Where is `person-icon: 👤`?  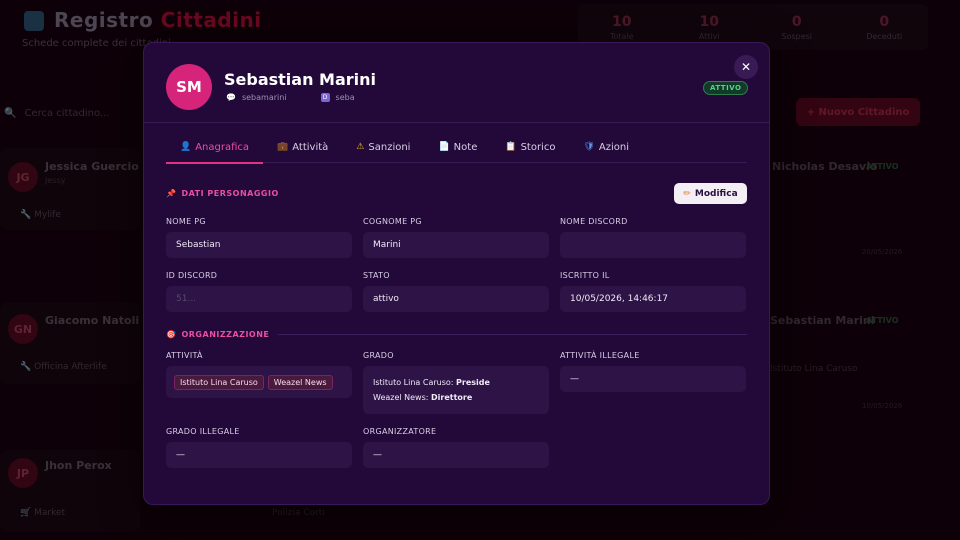 person-icon: 👤 is located at coordinates (186, 147).